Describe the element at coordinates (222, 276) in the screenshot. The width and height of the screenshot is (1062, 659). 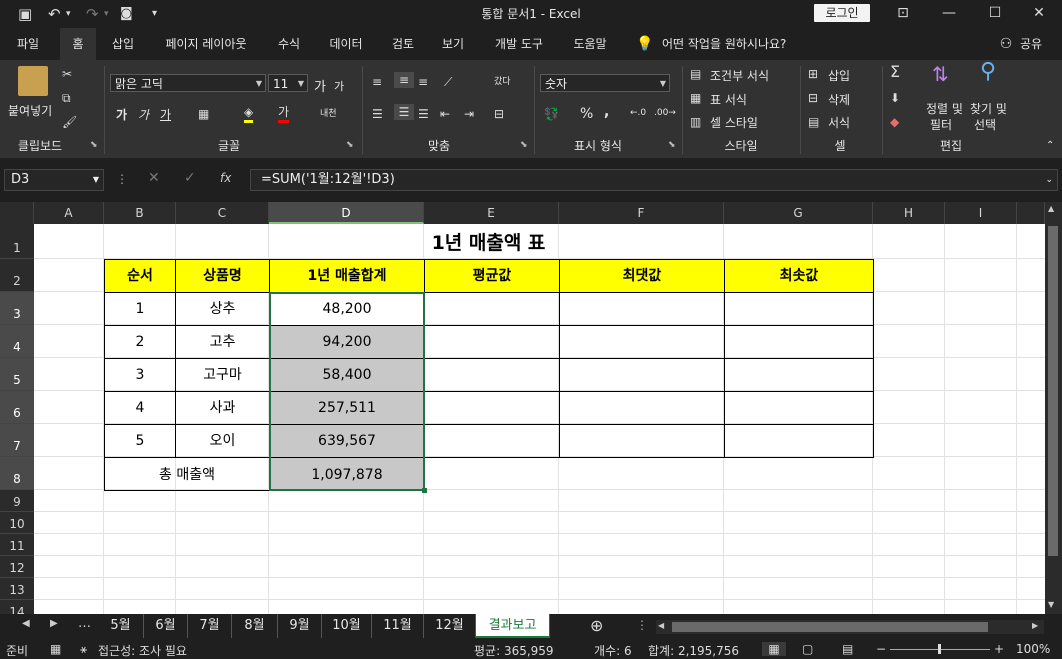
I see `header-product: 상품명` at that location.